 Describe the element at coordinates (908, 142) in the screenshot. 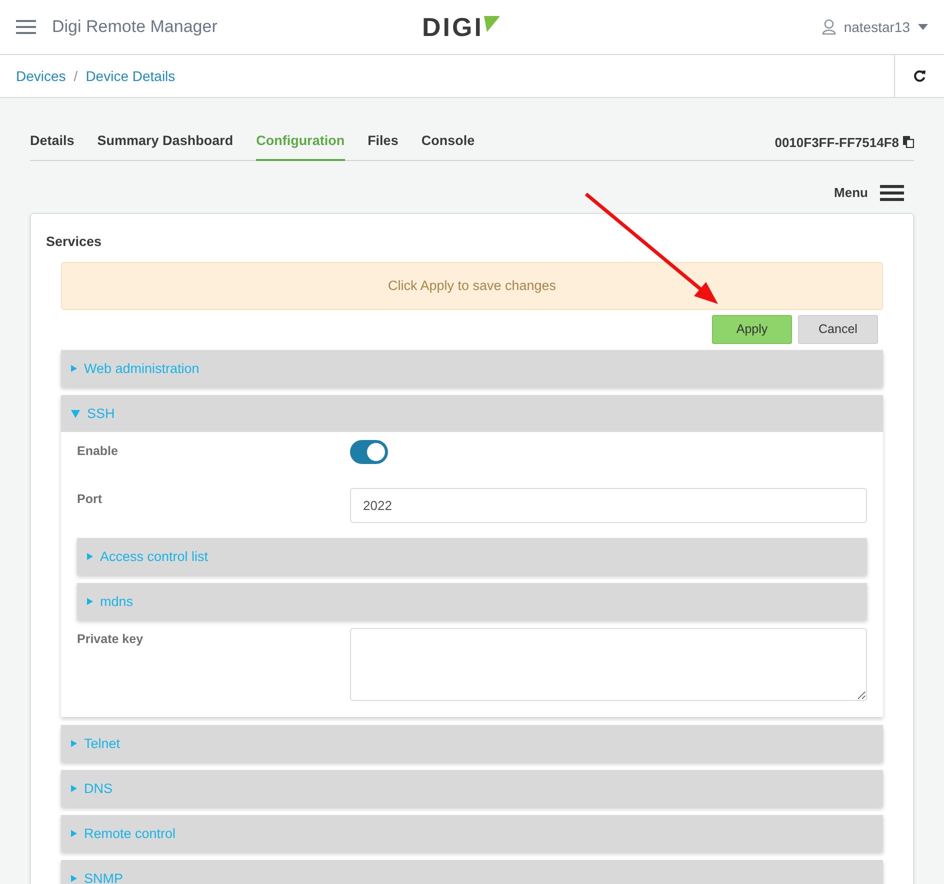

I see `copy-icon` at that location.